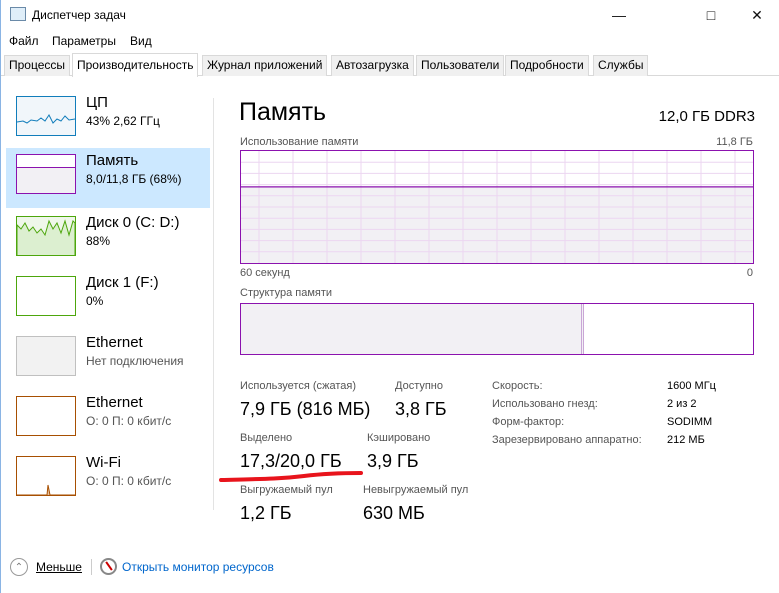 This screenshot has height=593, width=779. What do you see at coordinates (283, 112) in the screenshot?
I see `page-title: Память` at bounding box center [283, 112].